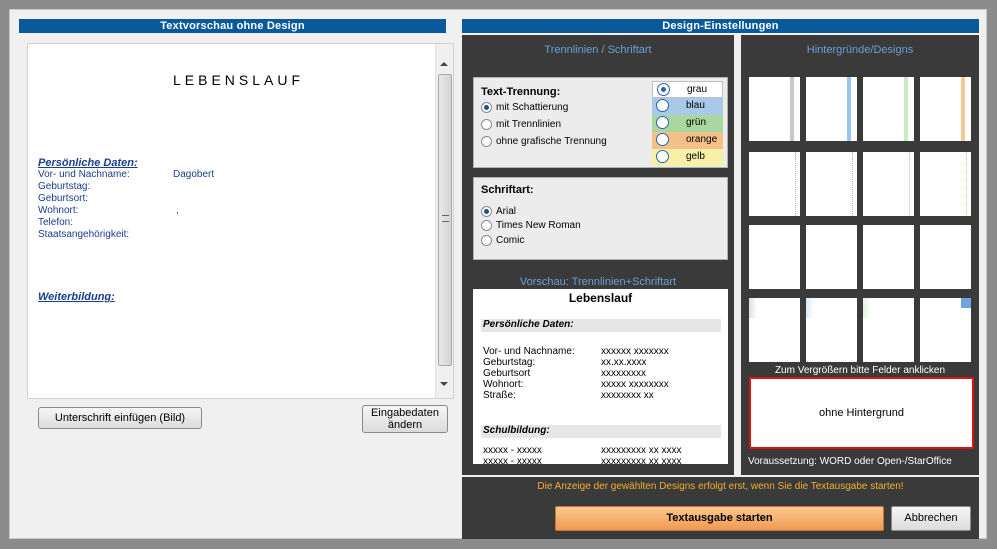  Describe the element at coordinates (405, 413) in the screenshot. I see `edit-button-line1: Eingabedaten` at that location.